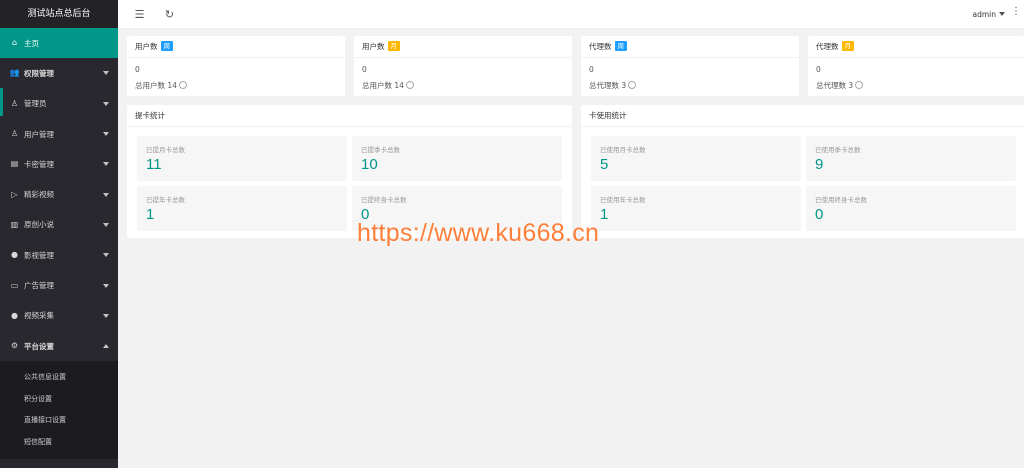 This screenshot has height=468, width=1024. Describe the element at coordinates (39, 73) in the screenshot. I see `sidebar-item-label: 权限管理` at that location.